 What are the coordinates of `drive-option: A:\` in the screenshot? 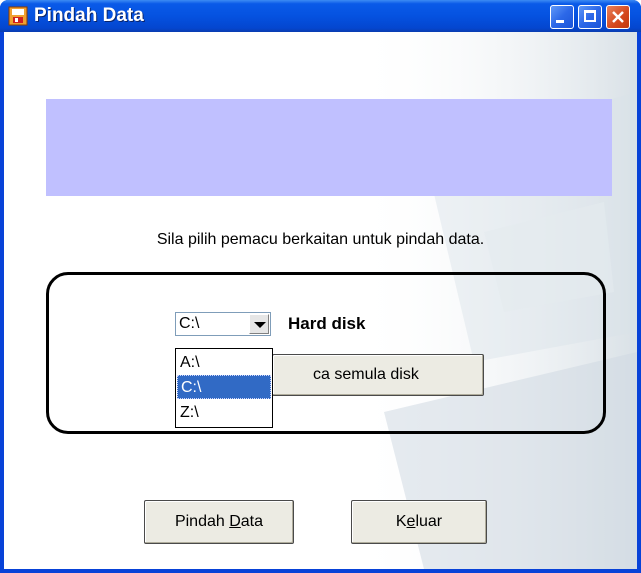 It's located at (224, 363).